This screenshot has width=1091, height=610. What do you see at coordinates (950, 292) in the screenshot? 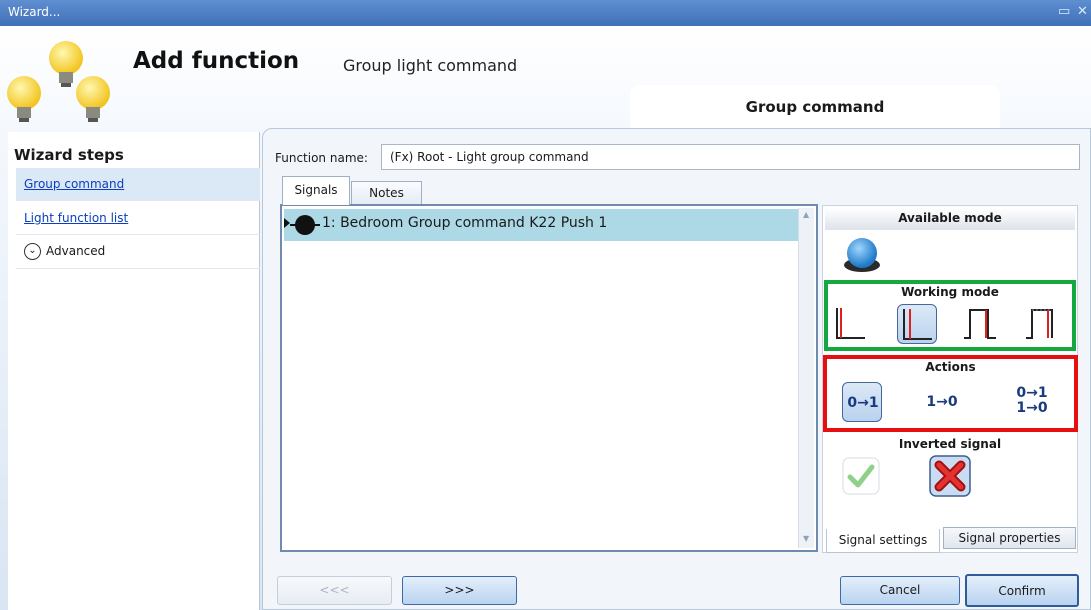
I see `working-mode-title: Working mode` at bounding box center [950, 292].